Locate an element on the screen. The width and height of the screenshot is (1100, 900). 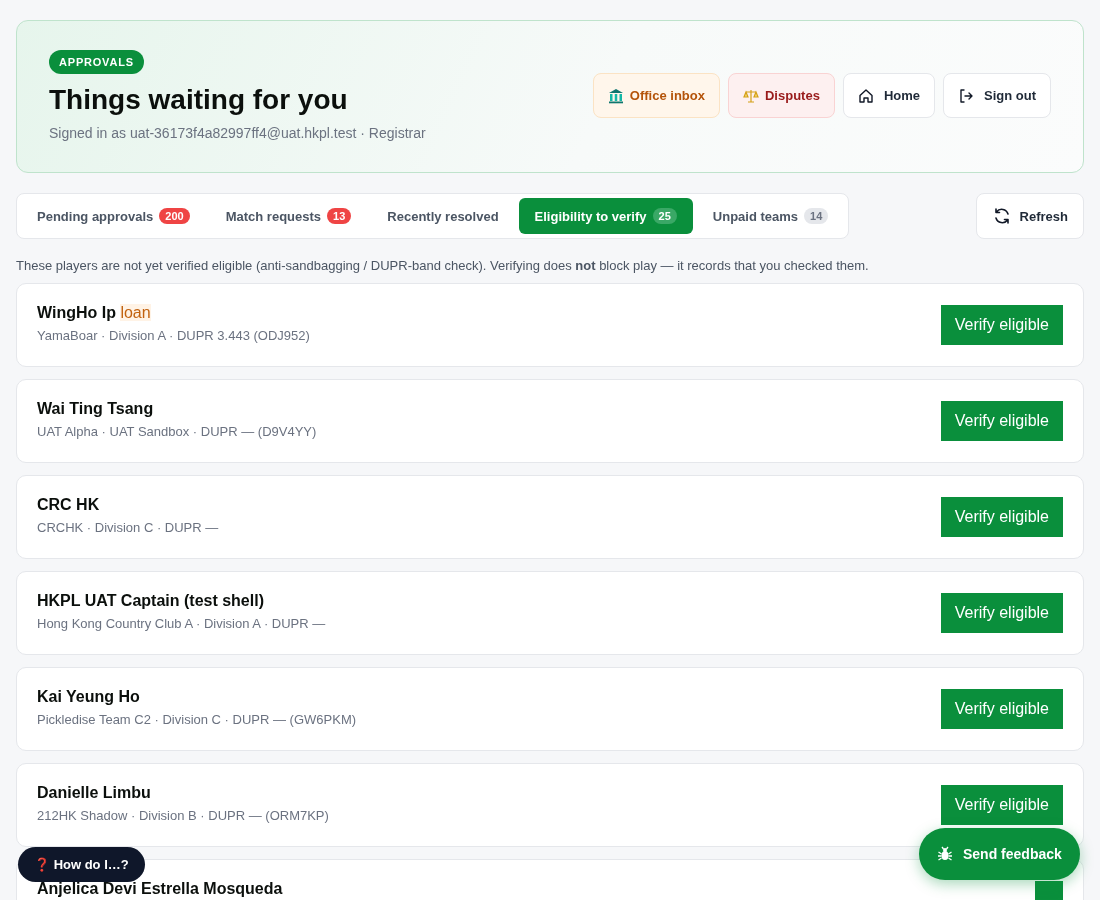
tab: Match requests 13 is located at coordinates (288, 216).